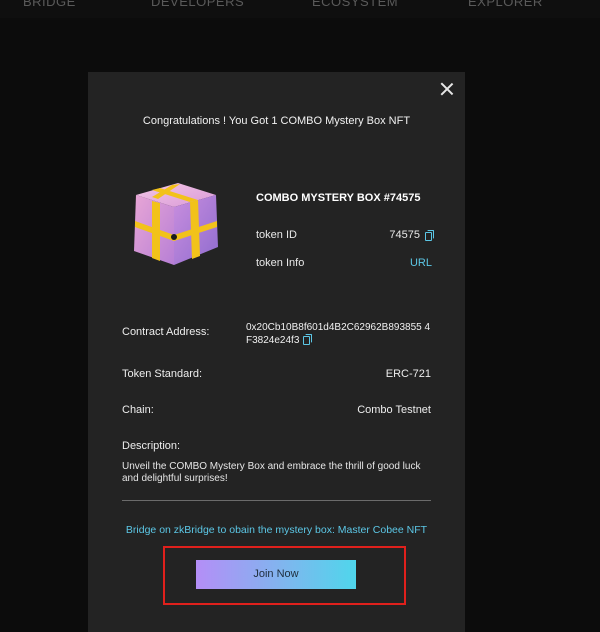 The width and height of the screenshot is (600, 632). What do you see at coordinates (138, 410) in the screenshot?
I see `chain-label: Chain:` at bounding box center [138, 410].